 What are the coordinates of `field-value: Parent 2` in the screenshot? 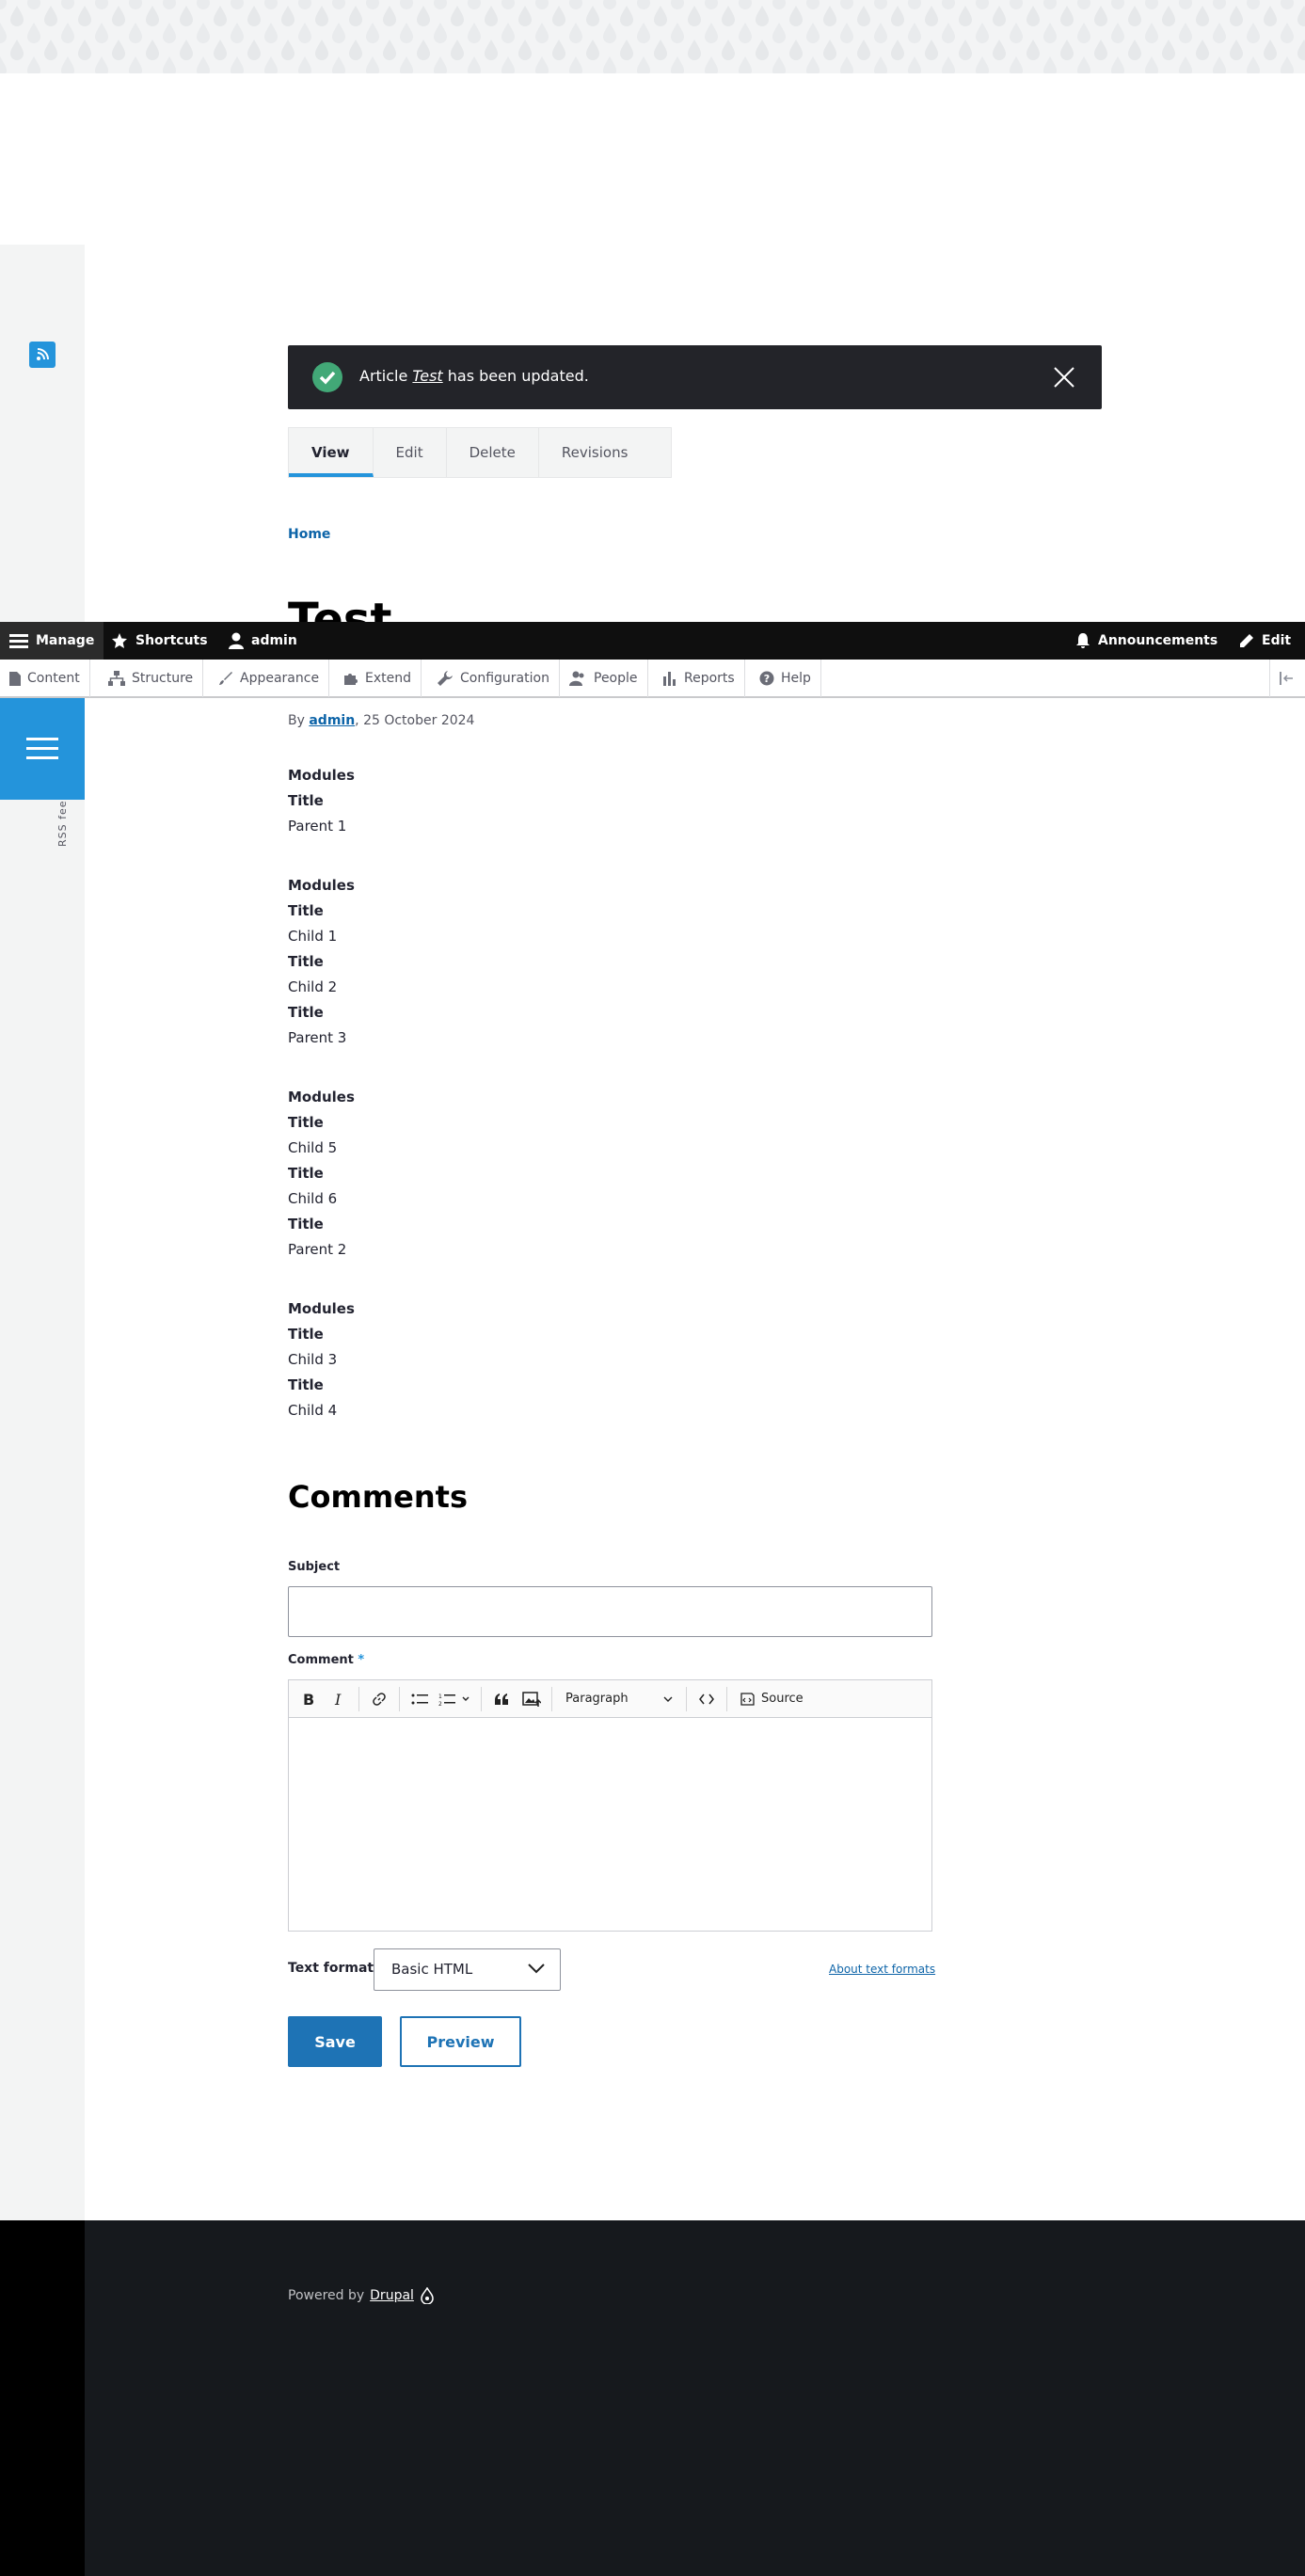 It's located at (317, 1249).